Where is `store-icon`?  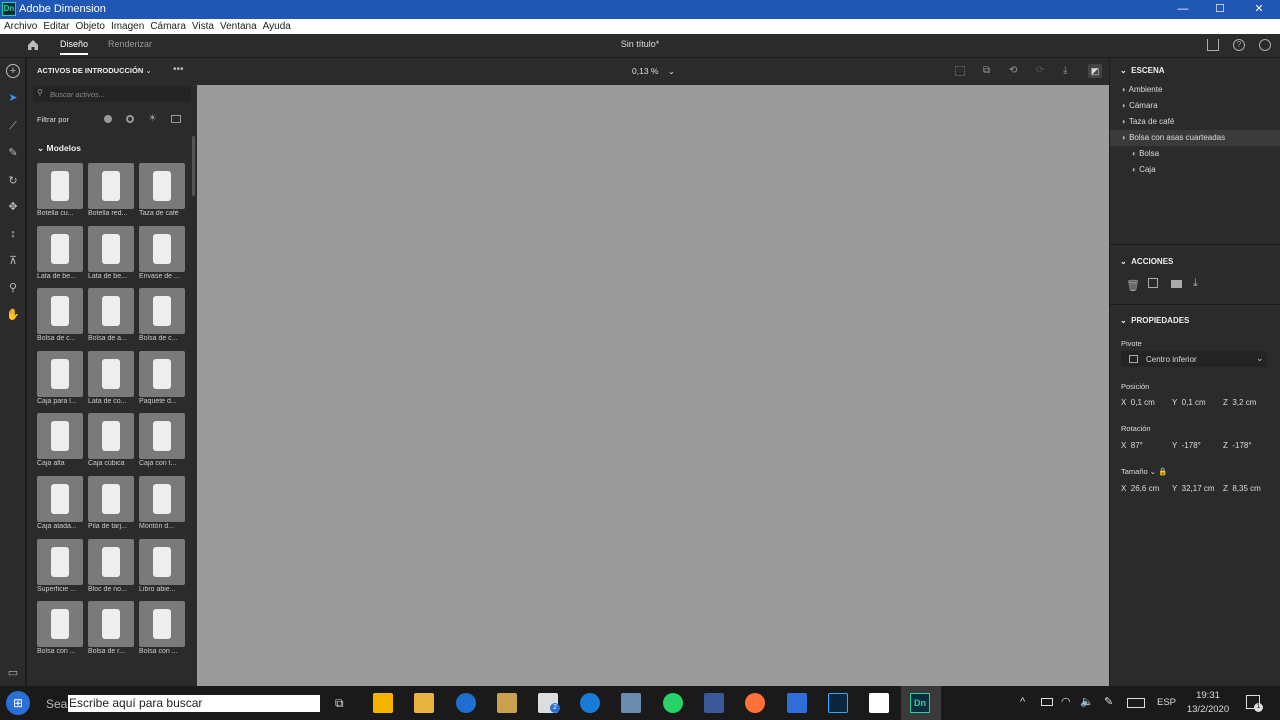
store-icon is located at coordinates (383, 703).